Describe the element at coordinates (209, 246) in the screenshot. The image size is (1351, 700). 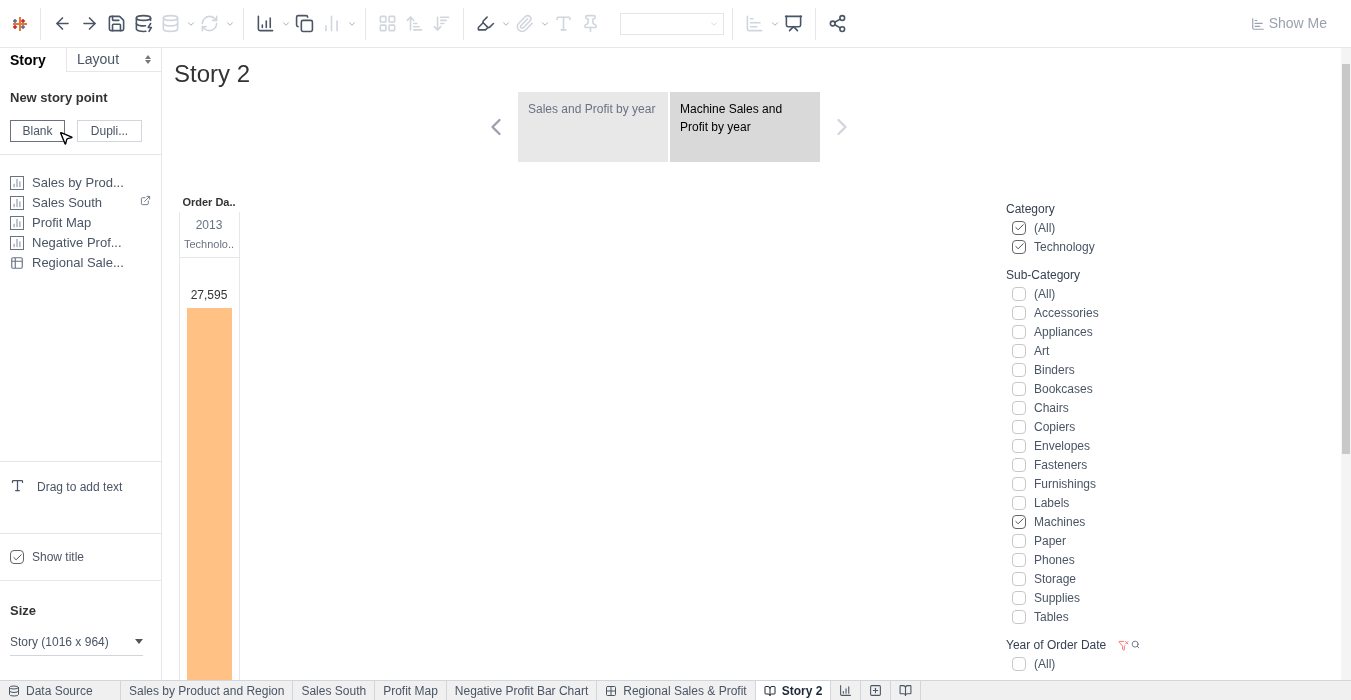
I see `category-header: Technolo..` at that location.